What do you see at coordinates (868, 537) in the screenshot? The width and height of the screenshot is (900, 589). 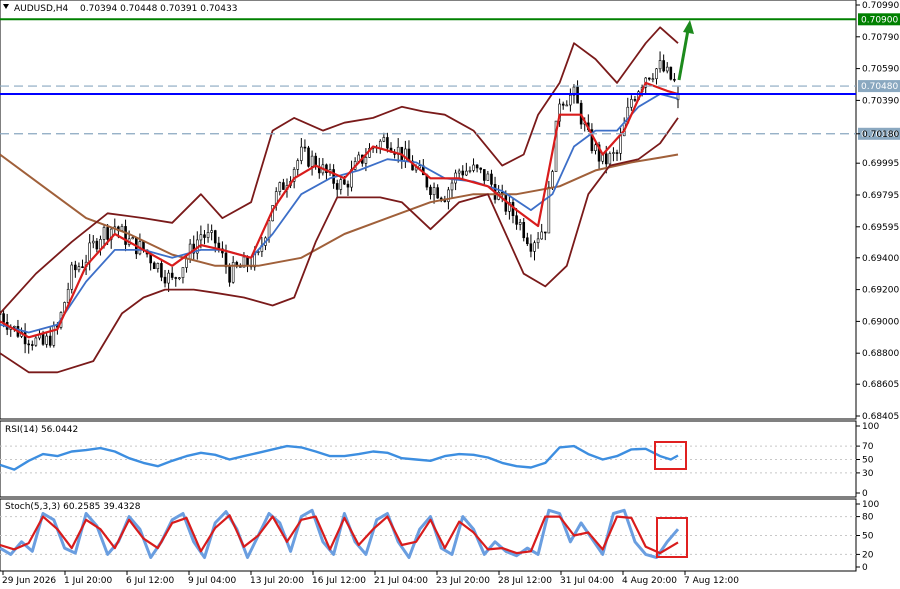 I see `oscillator-tick-label: 50` at bounding box center [868, 537].